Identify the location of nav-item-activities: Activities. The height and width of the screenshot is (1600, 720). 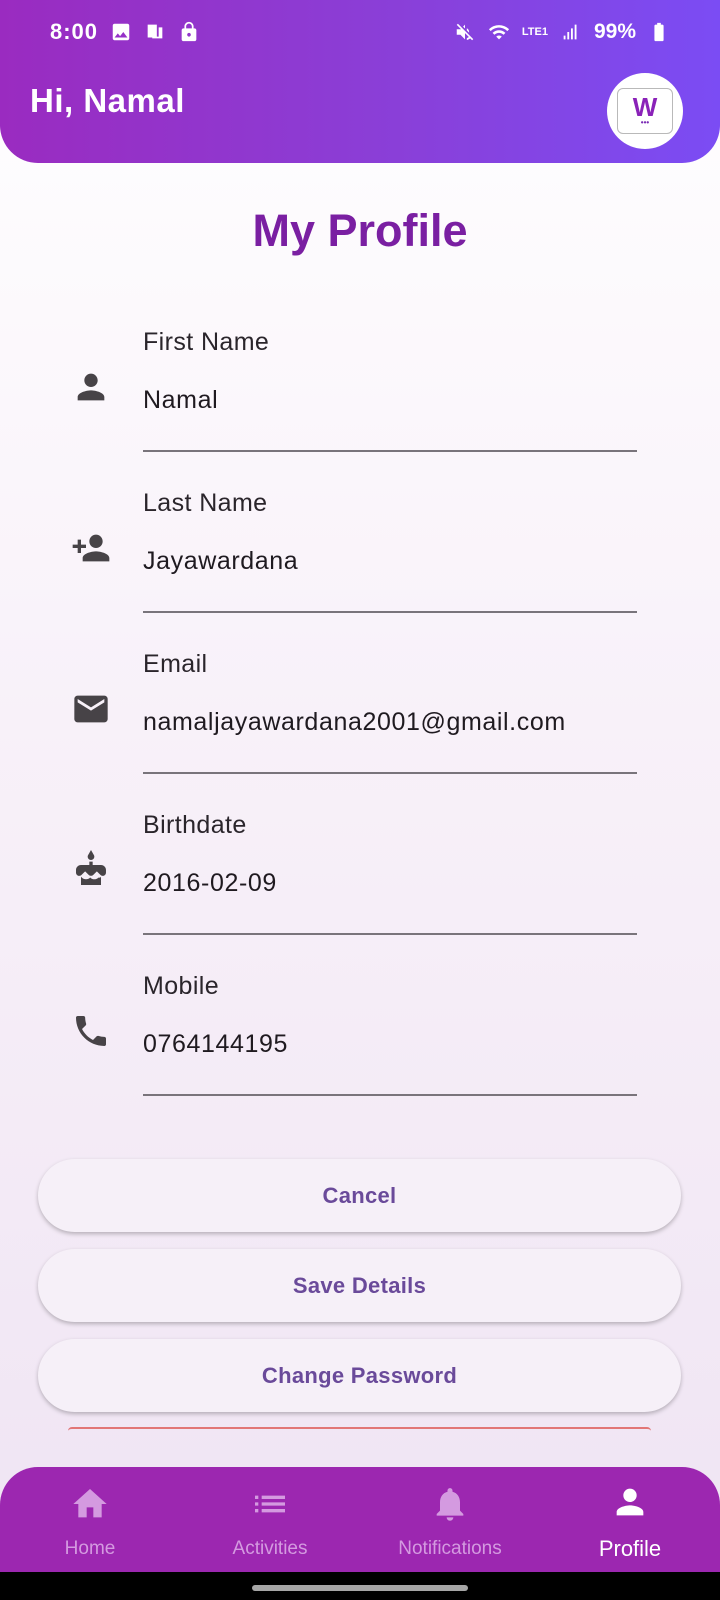
(270, 1519).